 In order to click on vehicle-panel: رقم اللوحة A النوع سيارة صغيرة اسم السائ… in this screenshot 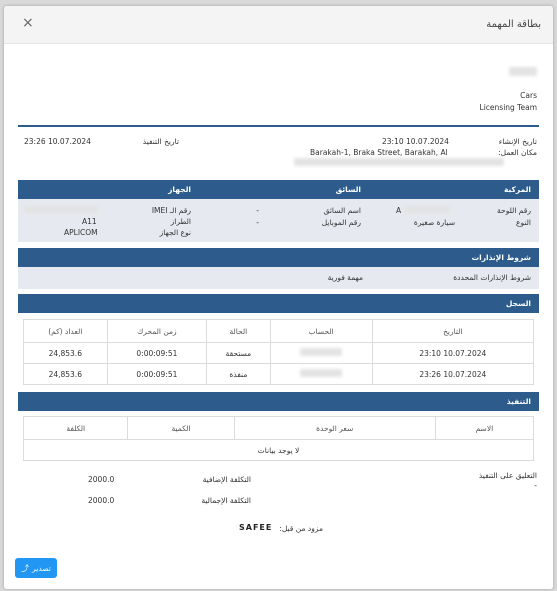, I will do `click(278, 220)`.